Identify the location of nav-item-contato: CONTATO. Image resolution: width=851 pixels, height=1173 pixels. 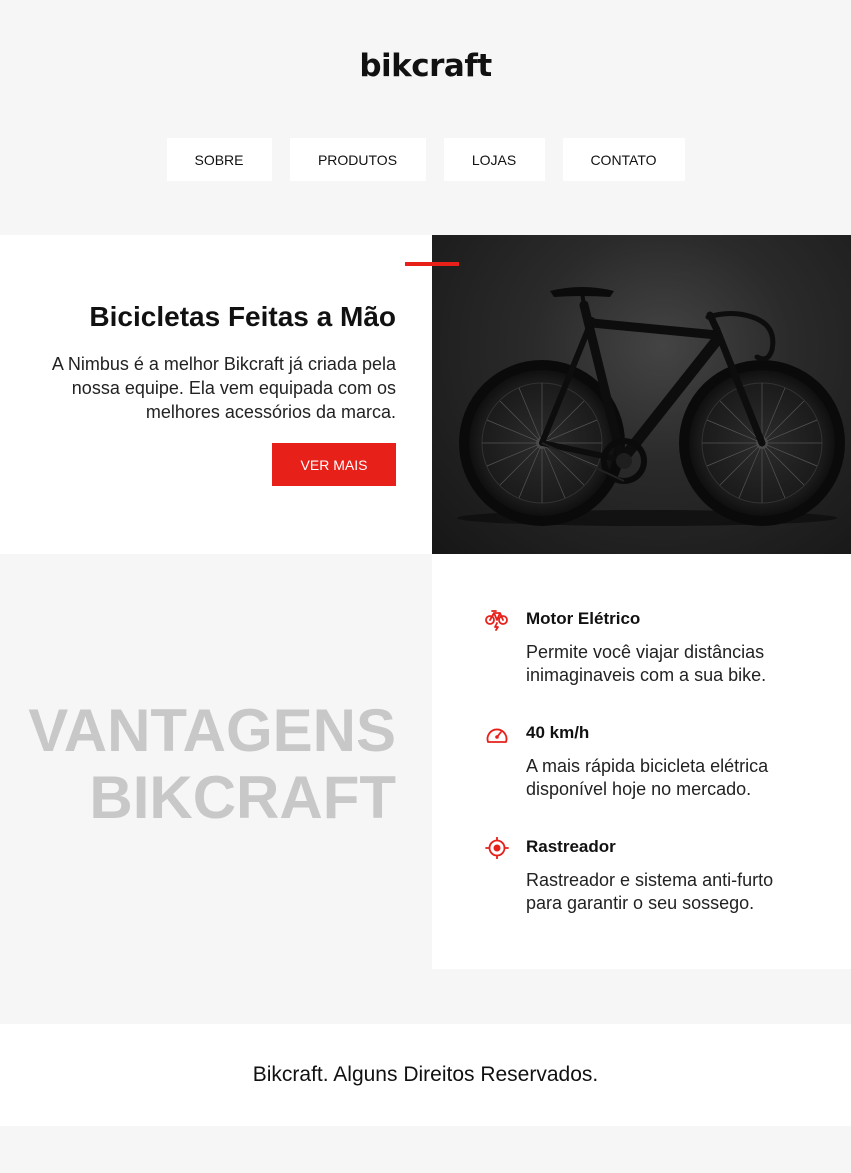
(623, 159).